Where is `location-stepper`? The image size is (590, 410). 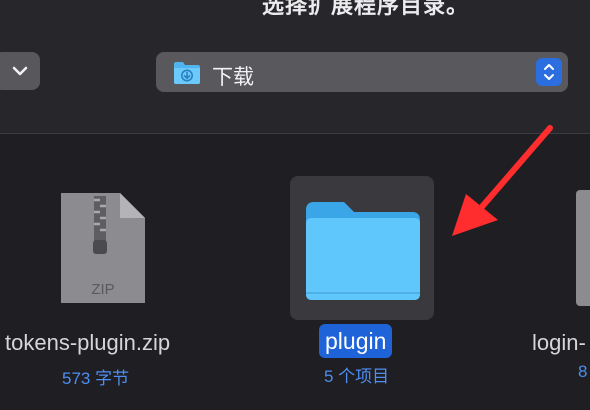 location-stepper is located at coordinates (549, 72).